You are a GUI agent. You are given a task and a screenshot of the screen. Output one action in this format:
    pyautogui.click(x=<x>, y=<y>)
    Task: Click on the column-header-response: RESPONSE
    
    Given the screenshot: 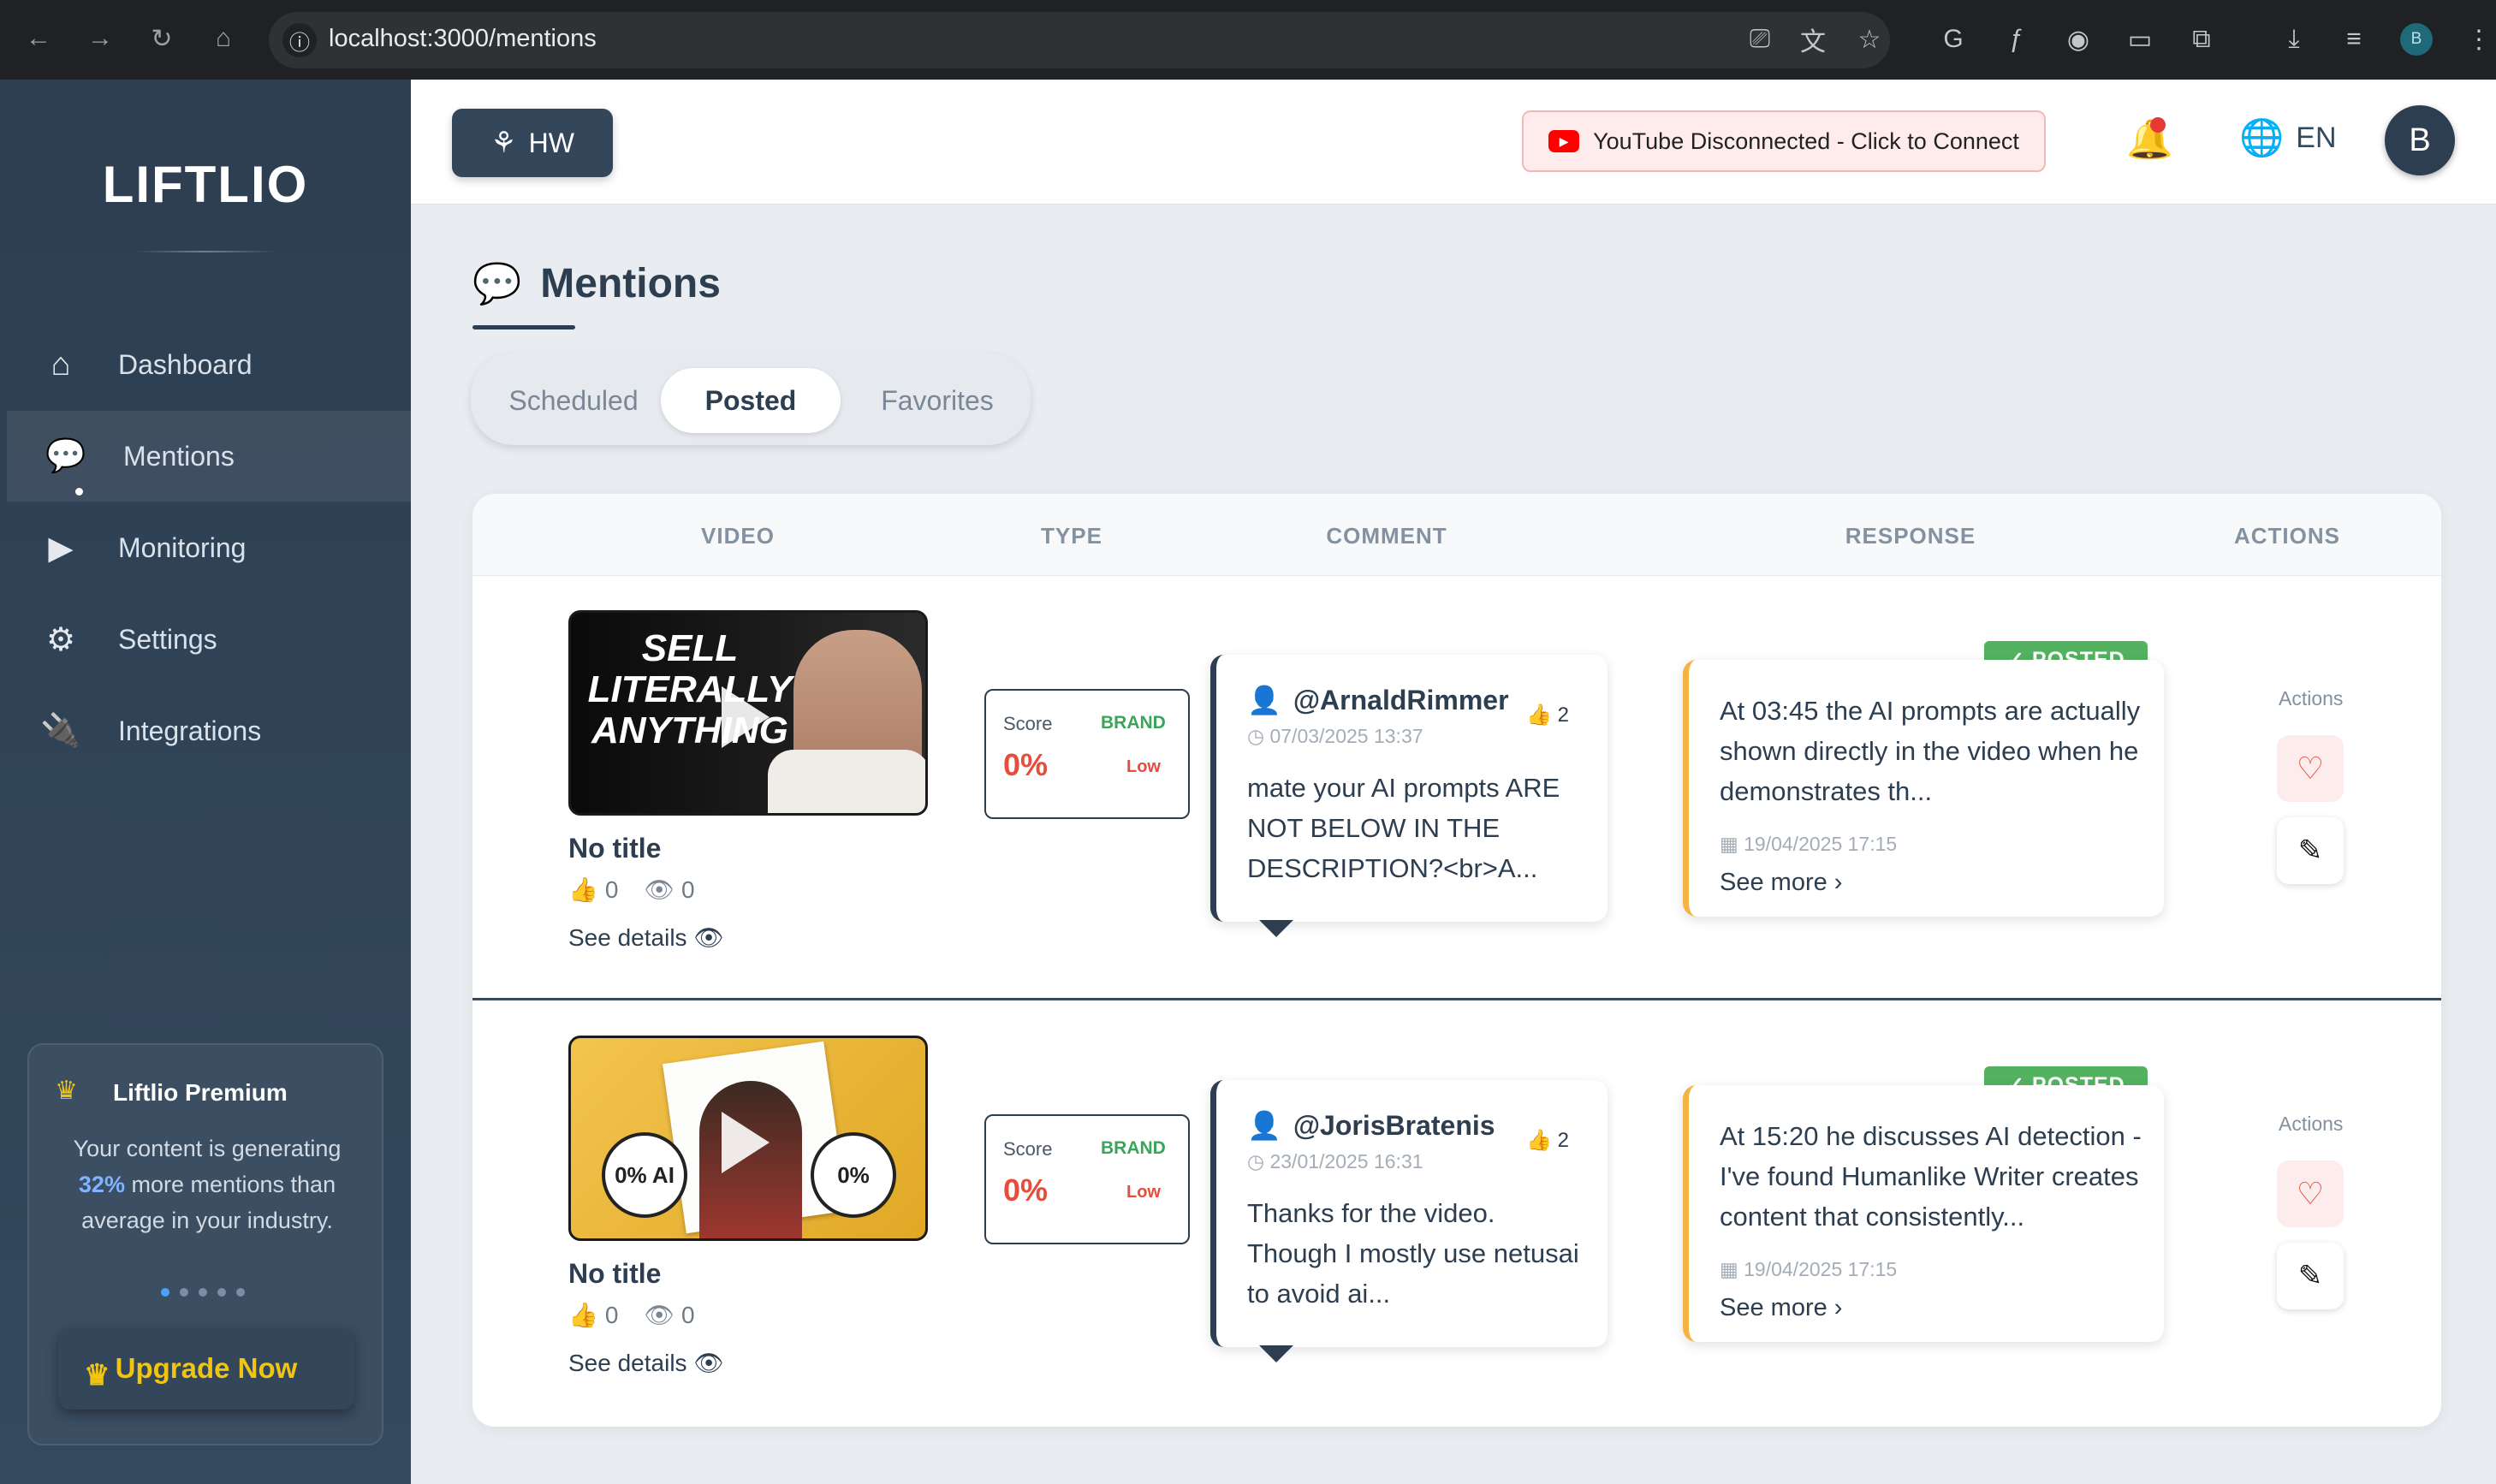 What is the action you would take?
    pyautogui.click(x=1911, y=536)
    